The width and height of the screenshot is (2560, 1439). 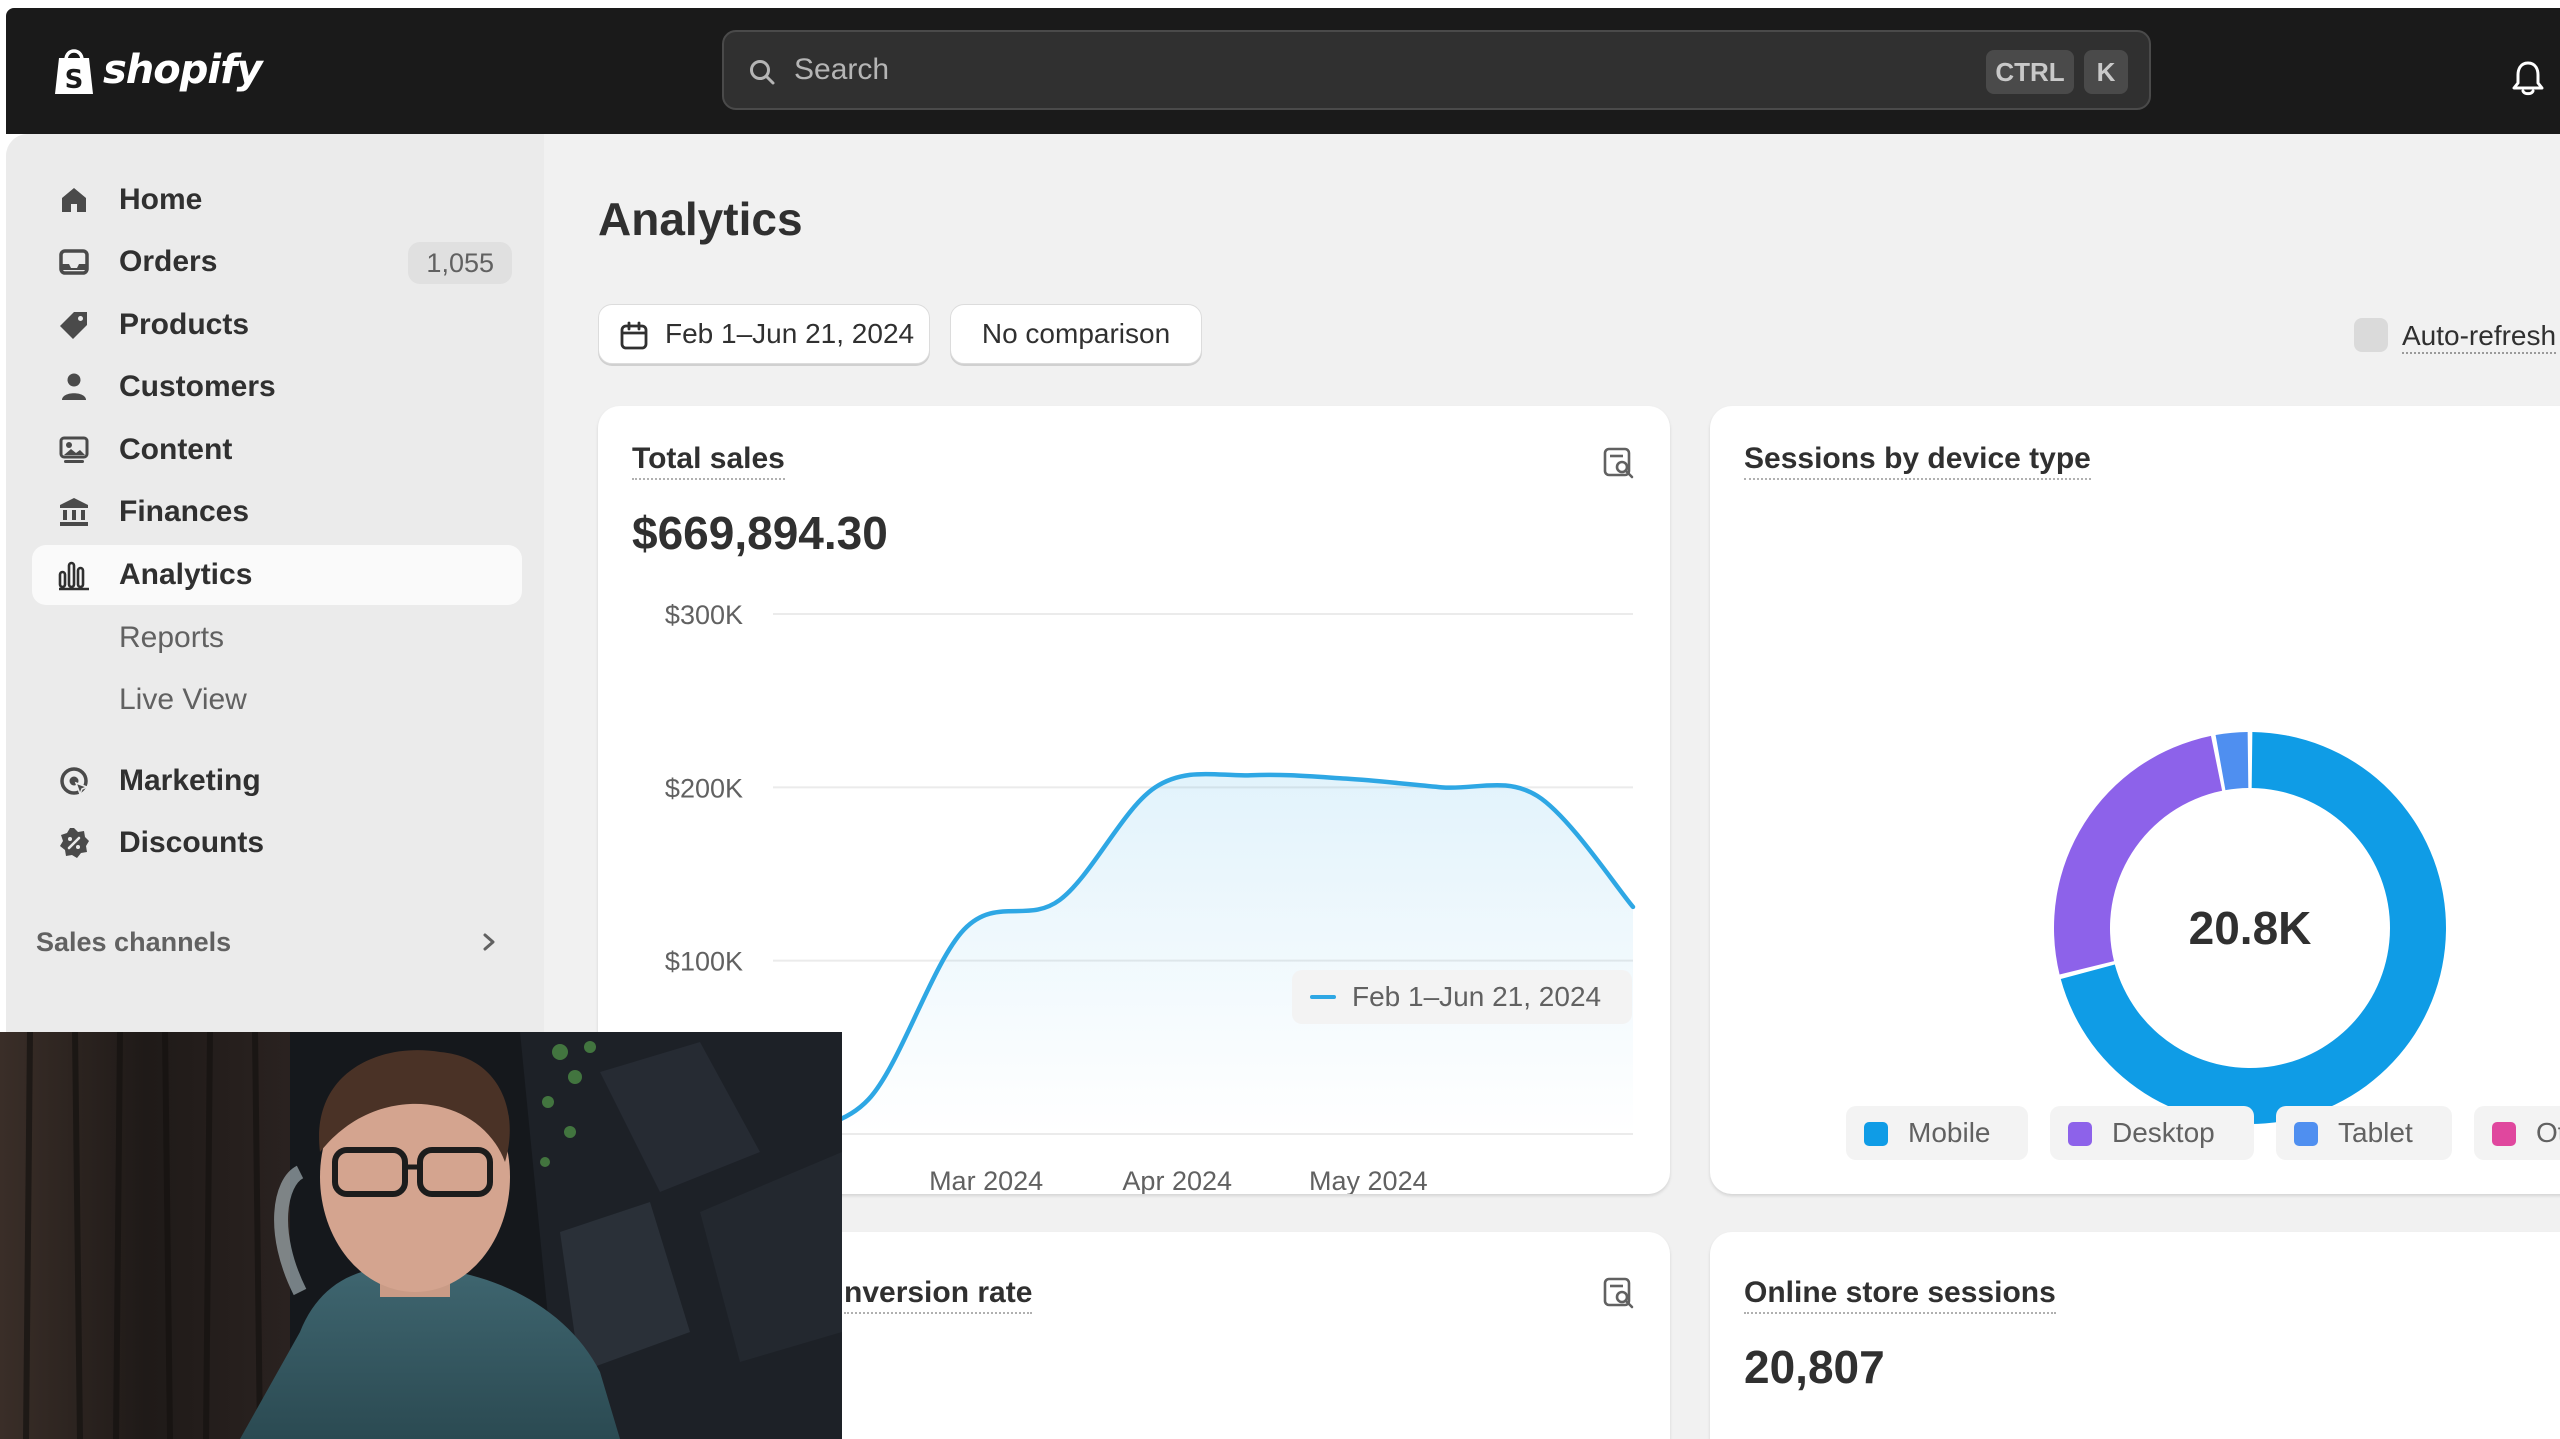 I want to click on comparison-label: No comparison, so click(x=1076, y=333).